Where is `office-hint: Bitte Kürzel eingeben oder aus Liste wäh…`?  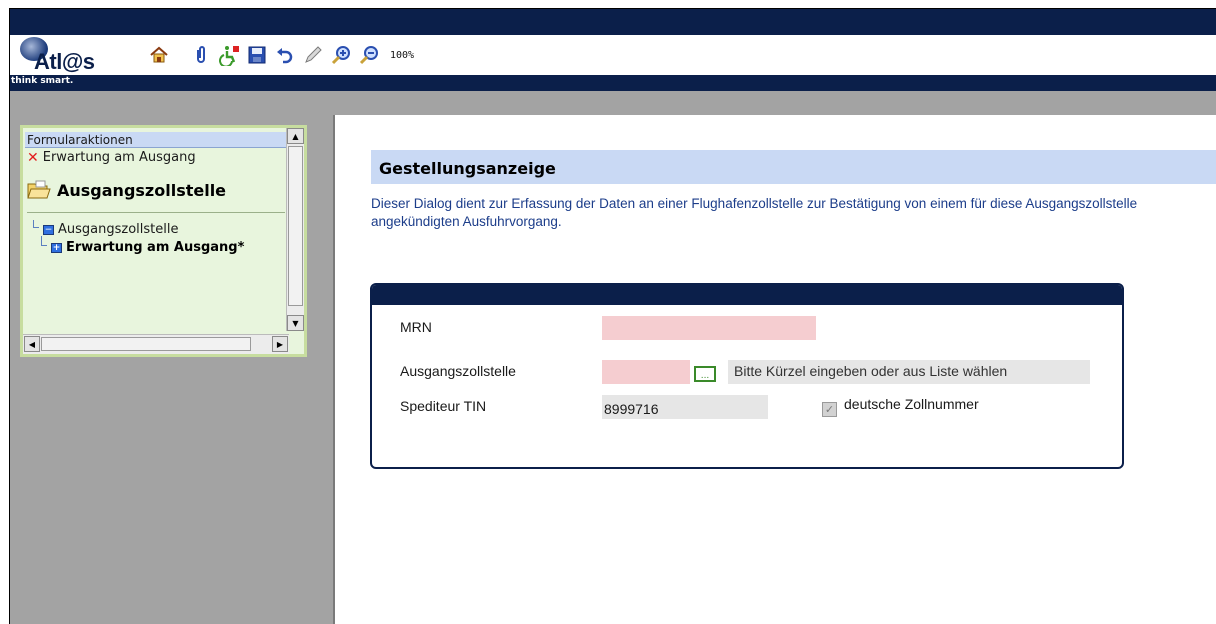 office-hint: Bitte Kürzel eingeben oder aus Liste wäh… is located at coordinates (909, 372).